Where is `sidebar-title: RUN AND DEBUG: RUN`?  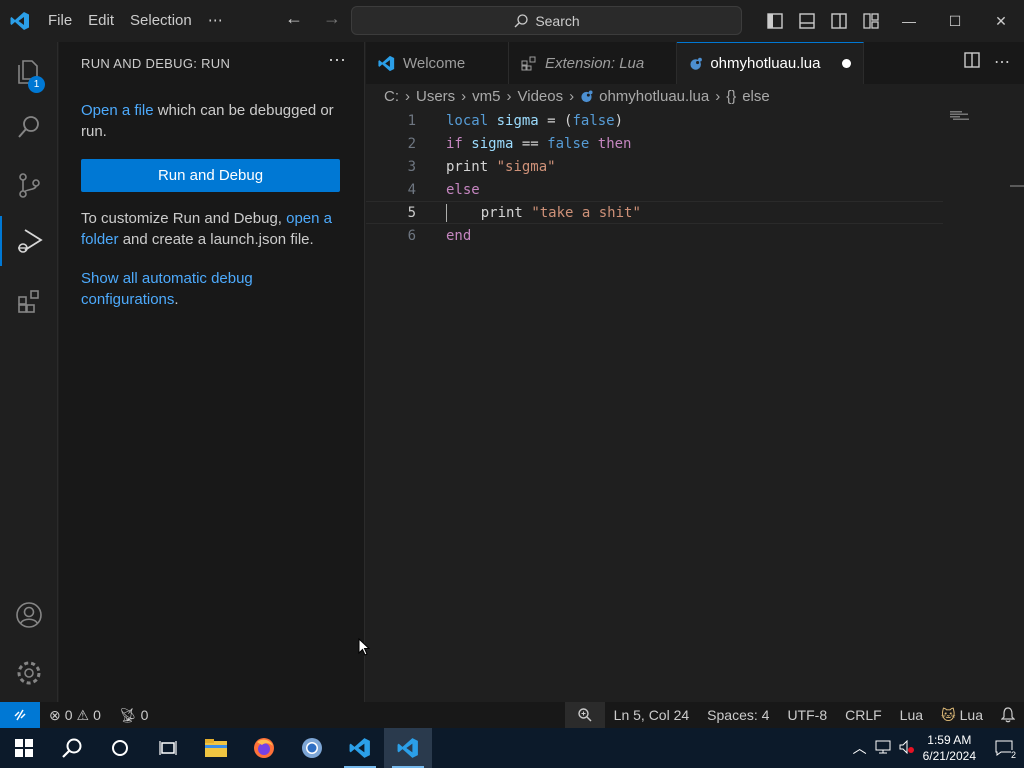
sidebar-title: RUN AND DEBUG: RUN is located at coordinates (156, 63).